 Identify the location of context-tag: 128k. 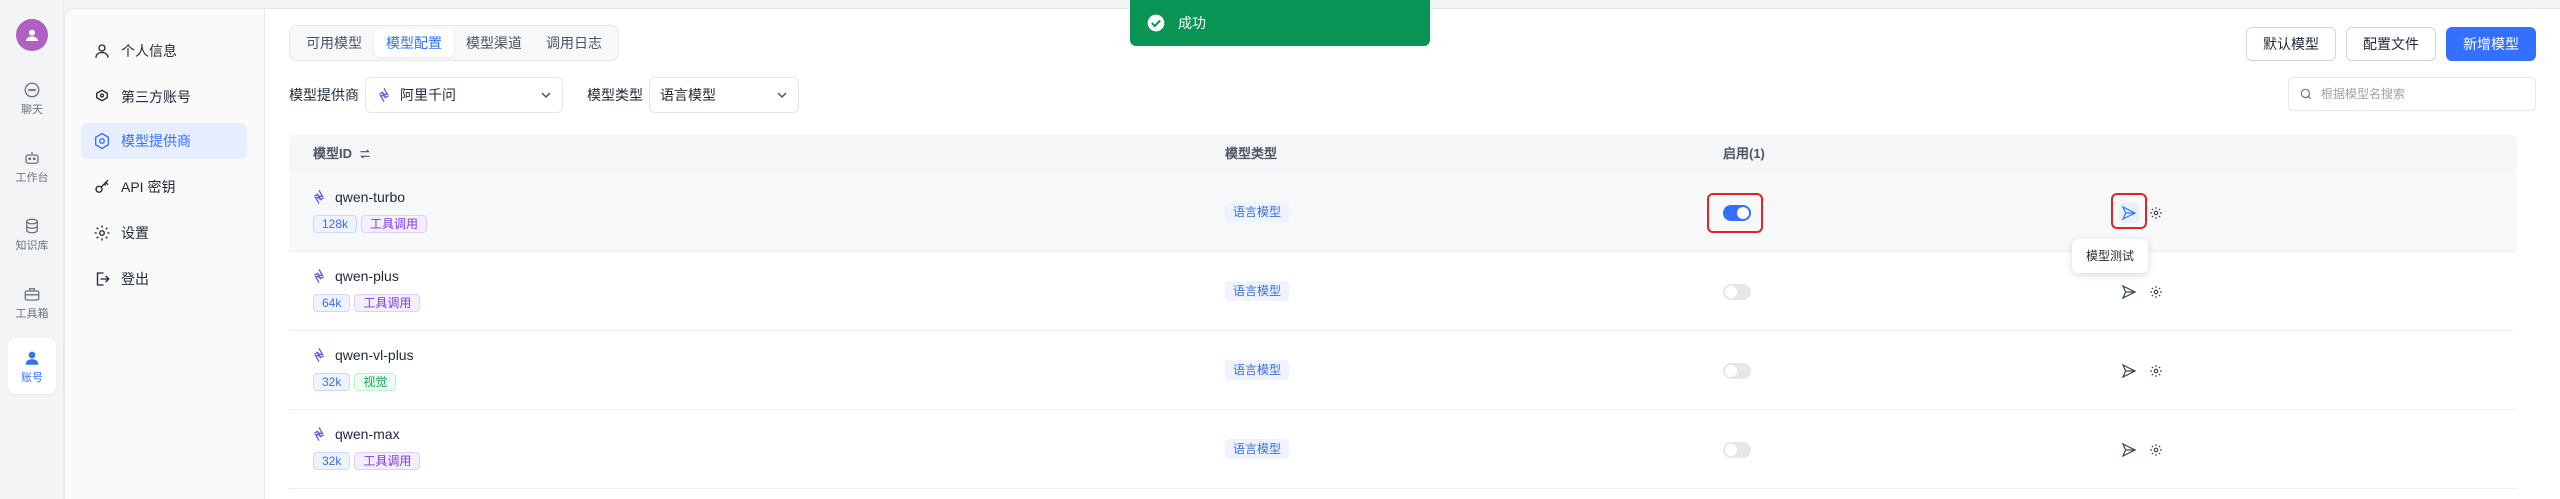
(335, 224).